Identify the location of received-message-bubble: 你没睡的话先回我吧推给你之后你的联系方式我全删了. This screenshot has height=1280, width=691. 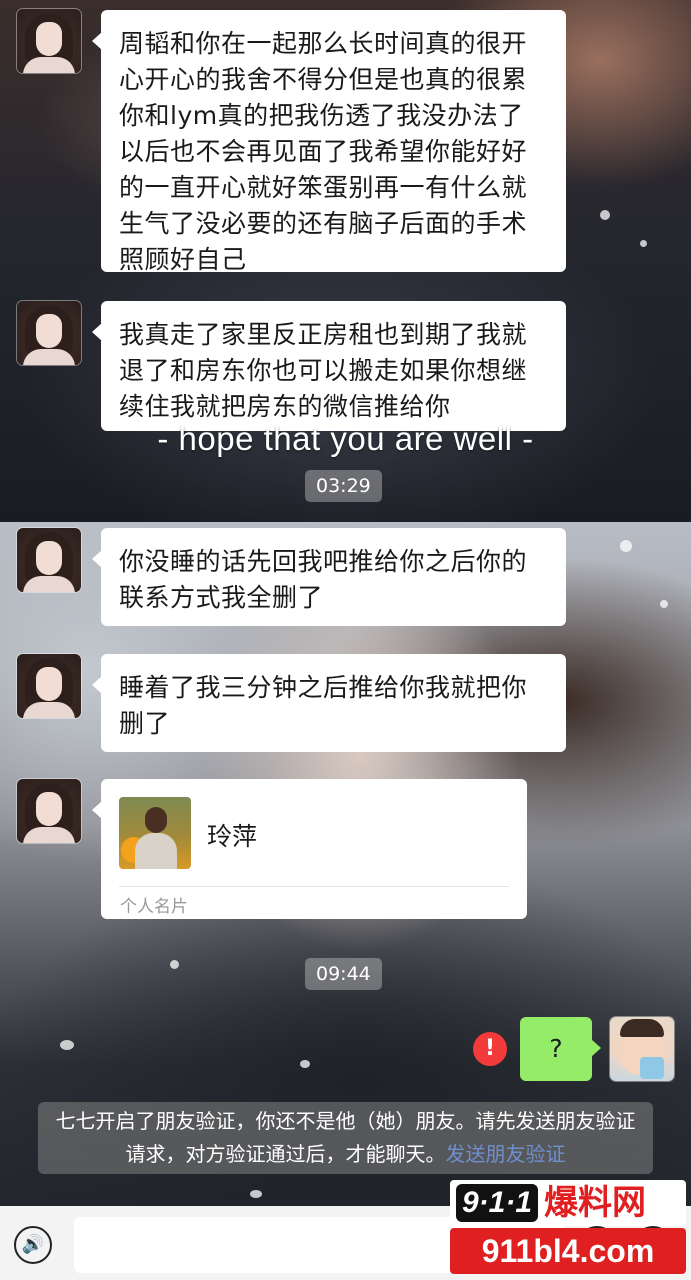
(329, 577).